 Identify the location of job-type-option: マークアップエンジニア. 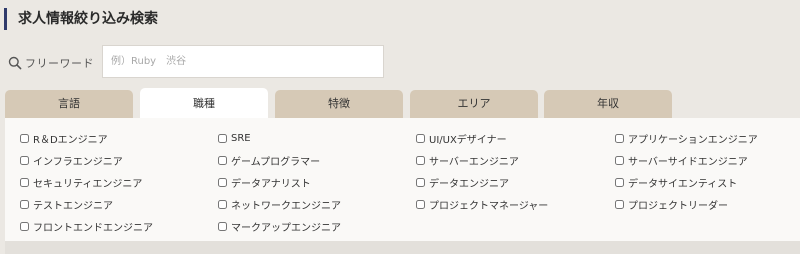
(279, 226).